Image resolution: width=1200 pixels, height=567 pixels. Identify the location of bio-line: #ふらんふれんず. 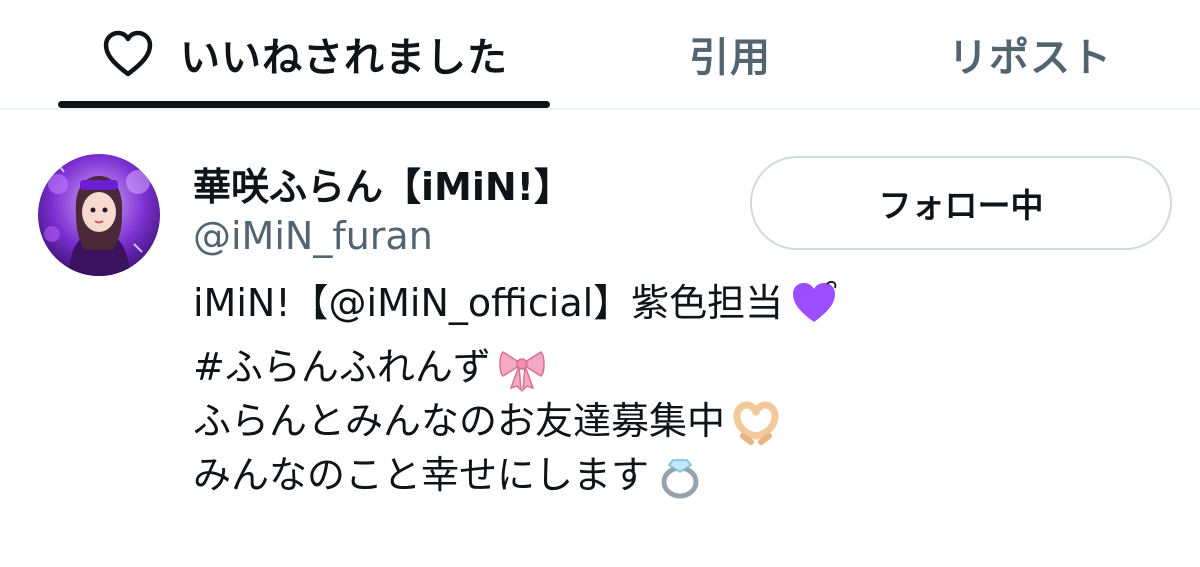
(688, 367).